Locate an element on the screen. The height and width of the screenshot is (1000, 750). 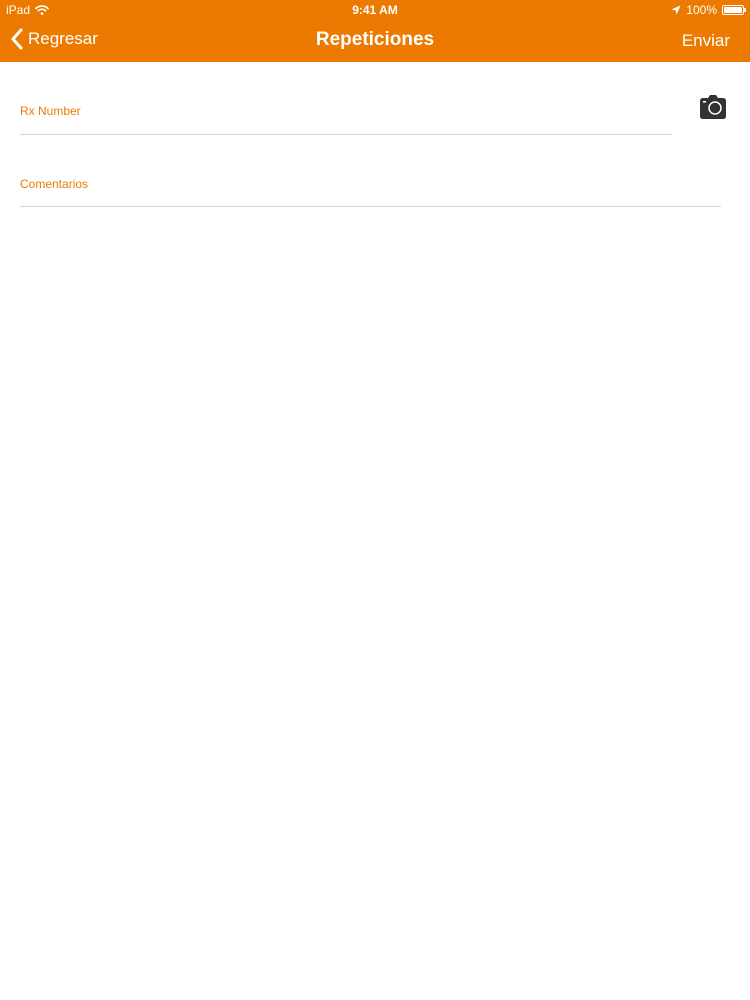
status-time: 9:41 AM is located at coordinates (375, 10).